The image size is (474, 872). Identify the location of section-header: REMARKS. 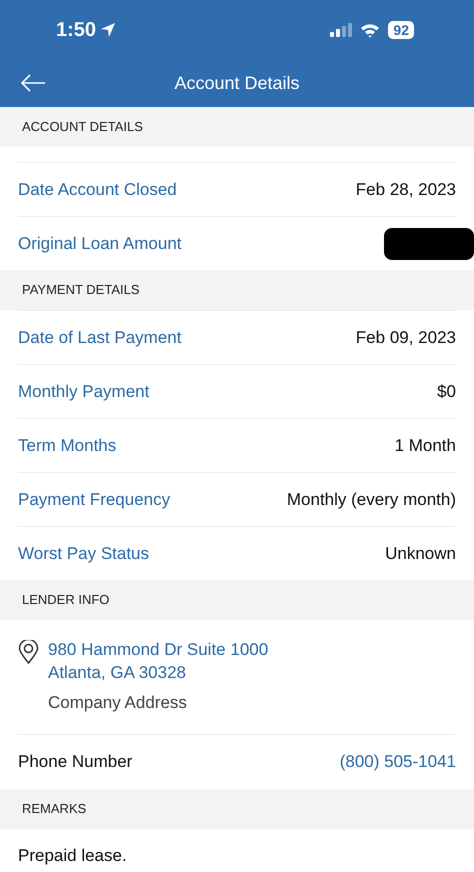
(237, 808).